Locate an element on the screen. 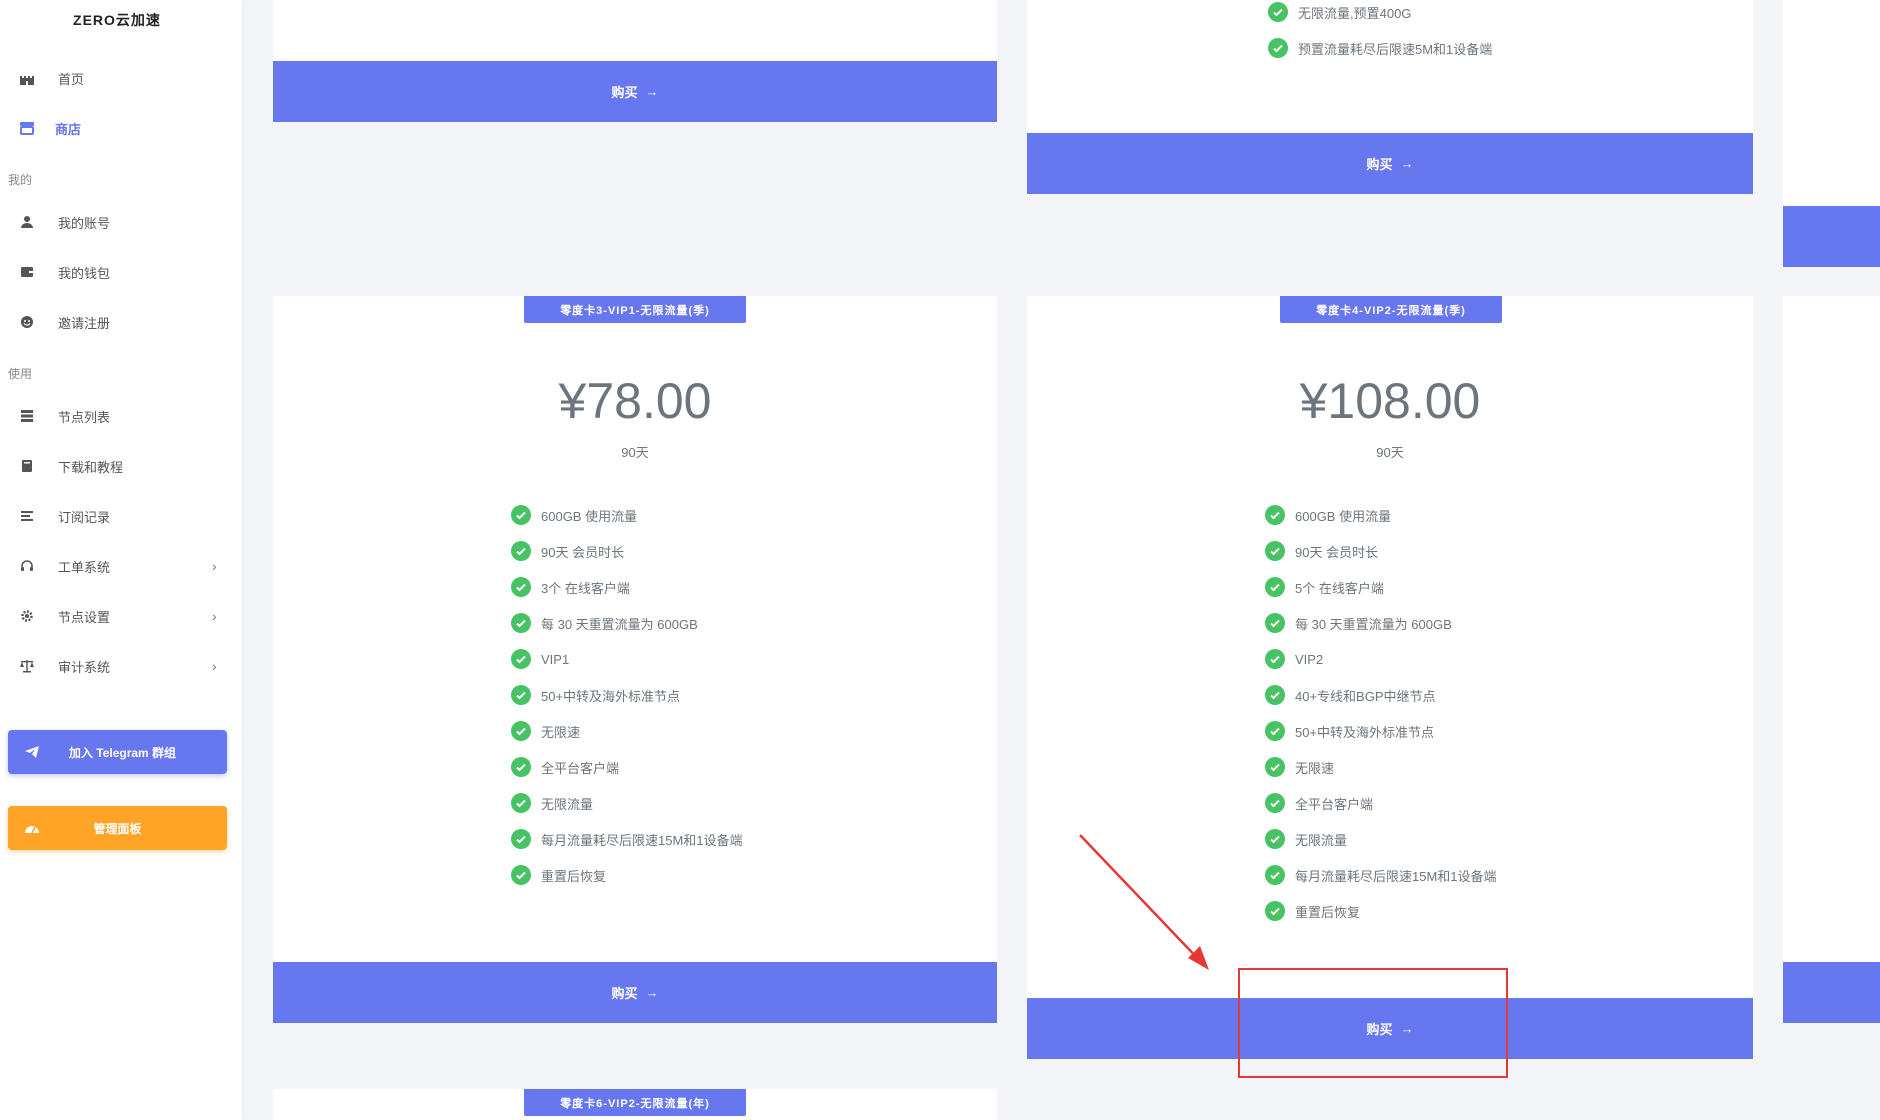 The width and height of the screenshot is (1880, 1120). castle-icon is located at coordinates (27, 78).